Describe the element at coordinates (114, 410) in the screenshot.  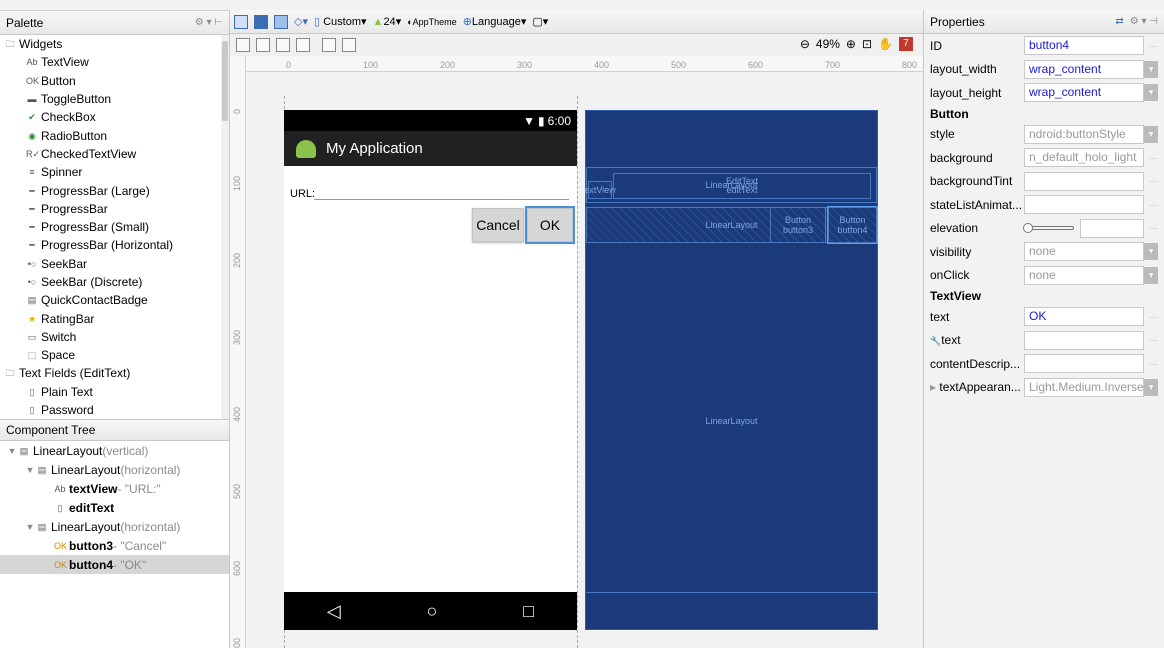
I see `palette-item: ▯ Password` at that location.